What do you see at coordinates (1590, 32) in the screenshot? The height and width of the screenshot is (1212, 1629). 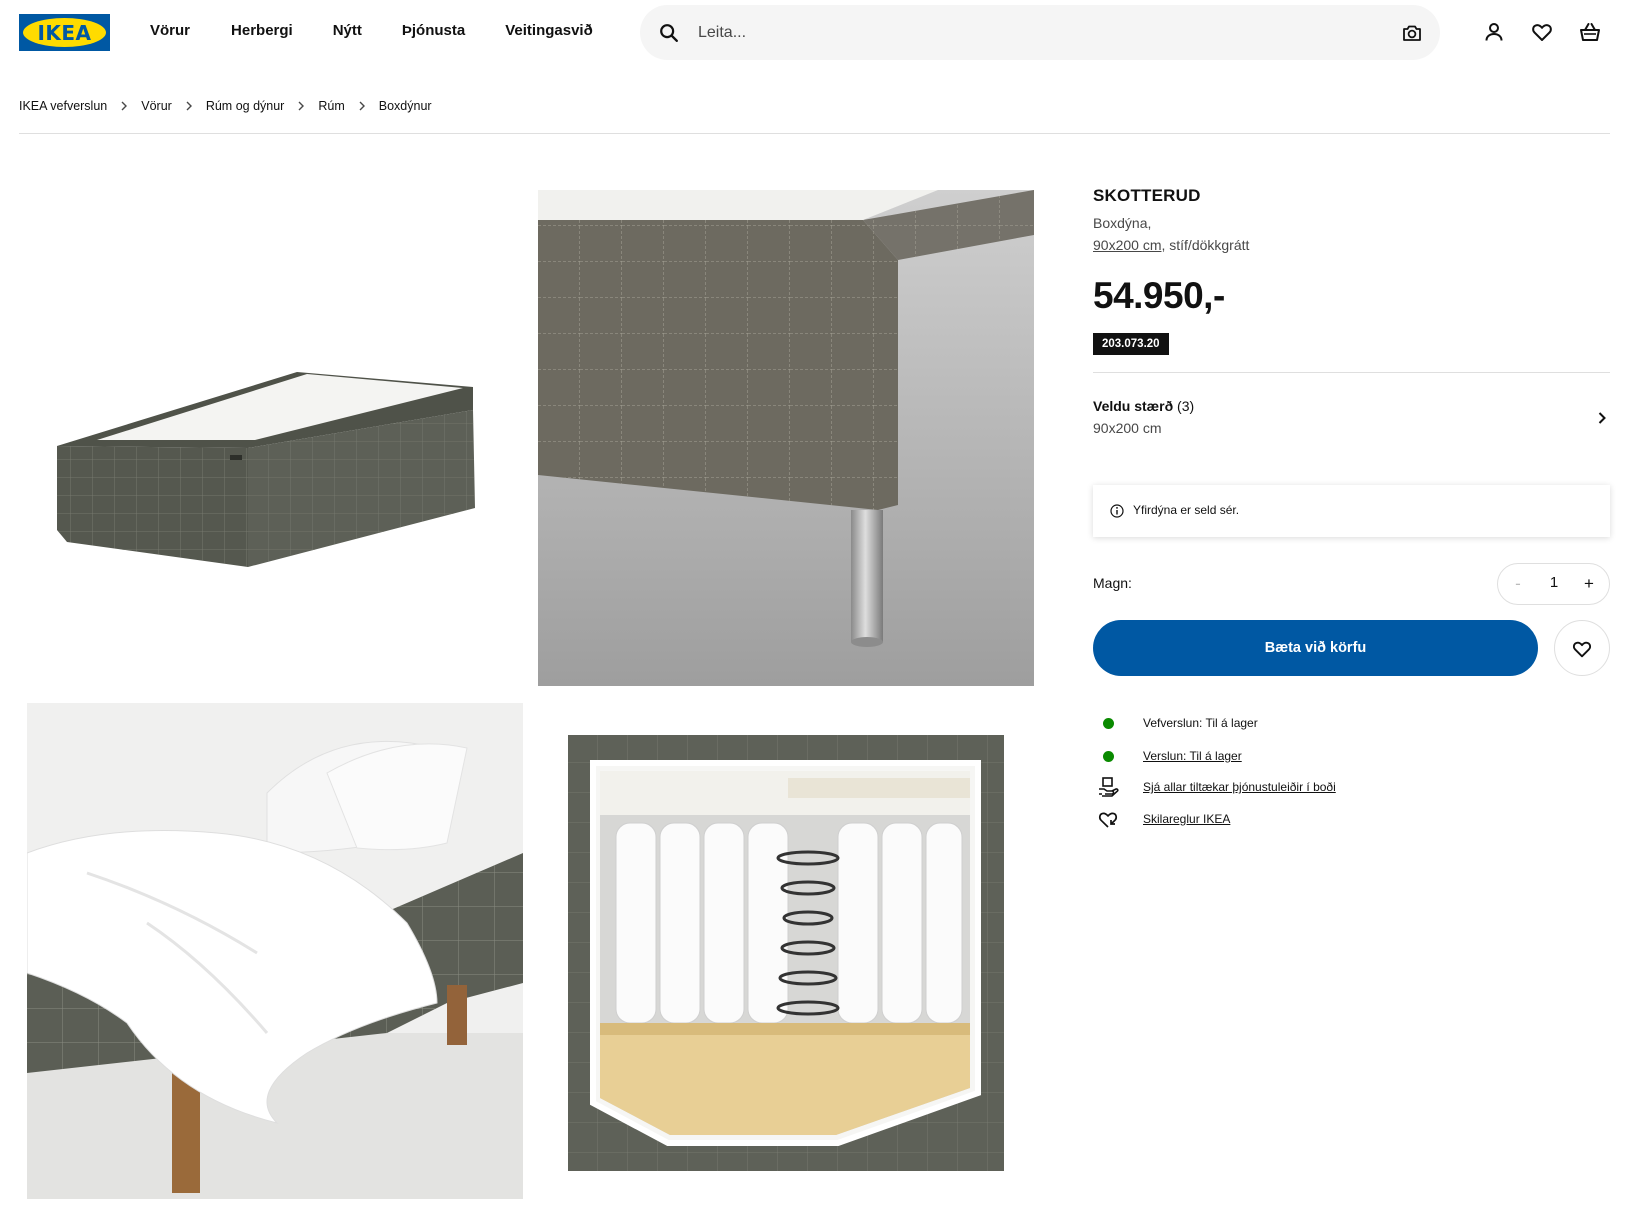 I see `shopping-bag-icon` at bounding box center [1590, 32].